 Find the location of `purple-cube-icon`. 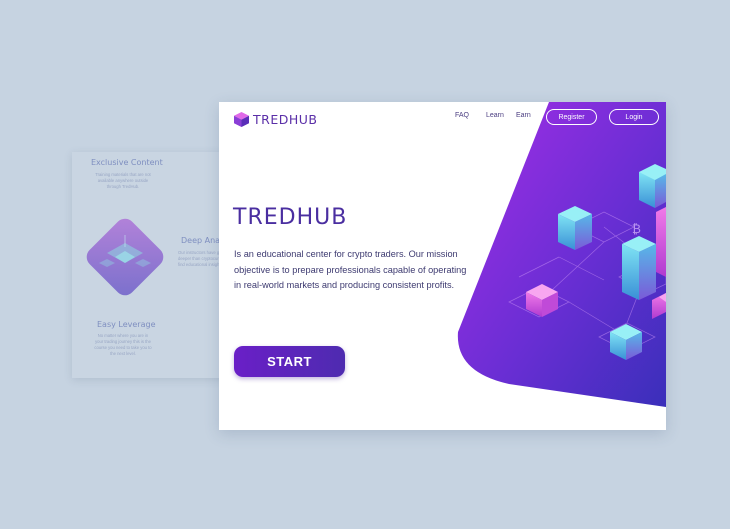

purple-cube-icon is located at coordinates (241, 119).